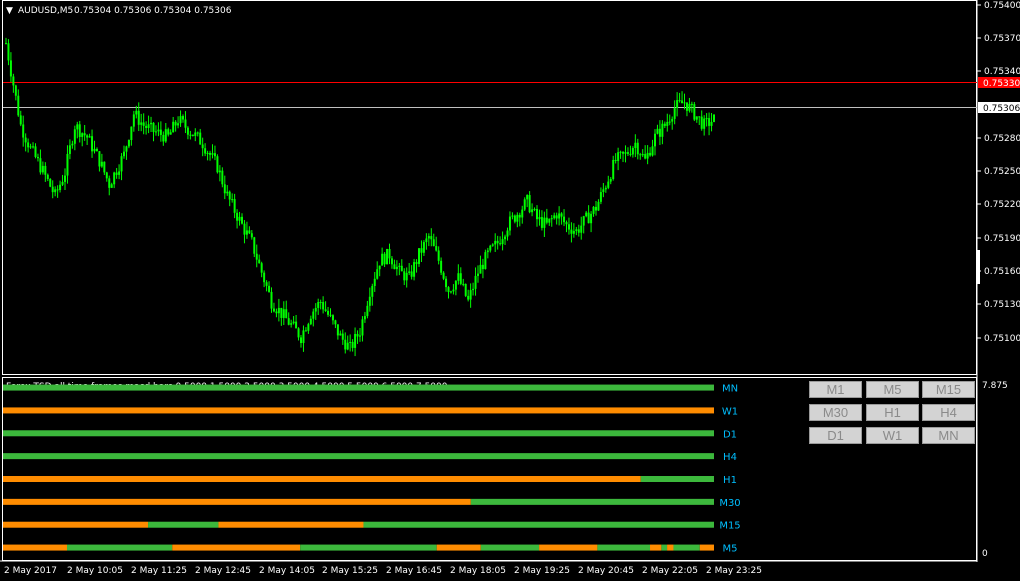 This screenshot has width=1020, height=581. Describe the element at coordinates (478, 571) in the screenshot. I see `time-label: 2 May 18:05` at that location.